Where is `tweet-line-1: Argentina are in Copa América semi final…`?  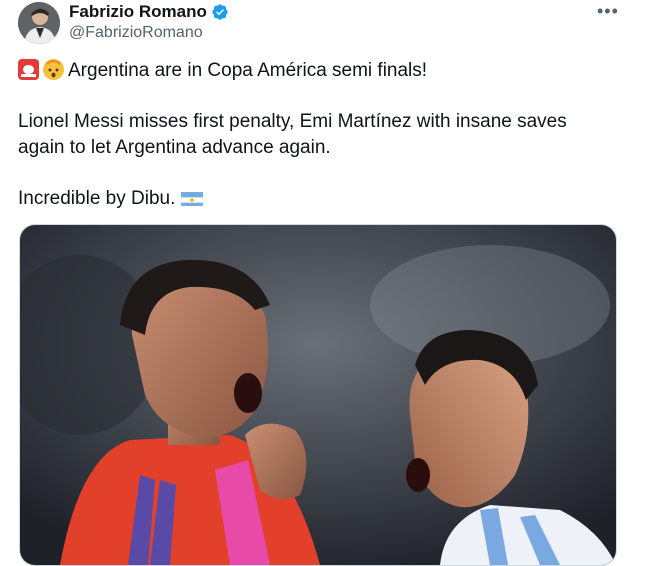 tweet-line-1: Argentina are in Copa América semi final… is located at coordinates (248, 70).